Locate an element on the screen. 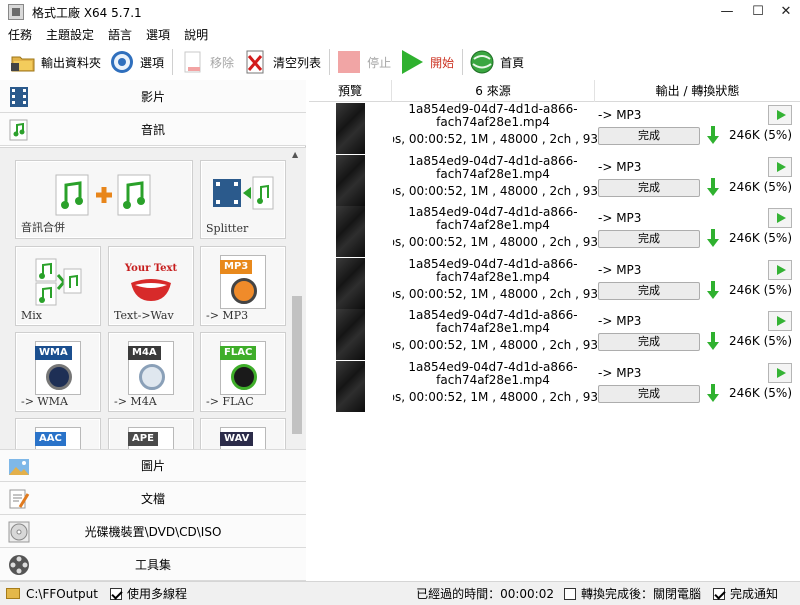  toolbar: 輸出資料夾 選項 移除 清空列表 停止 開始 首頁 is located at coordinates (400, 62).